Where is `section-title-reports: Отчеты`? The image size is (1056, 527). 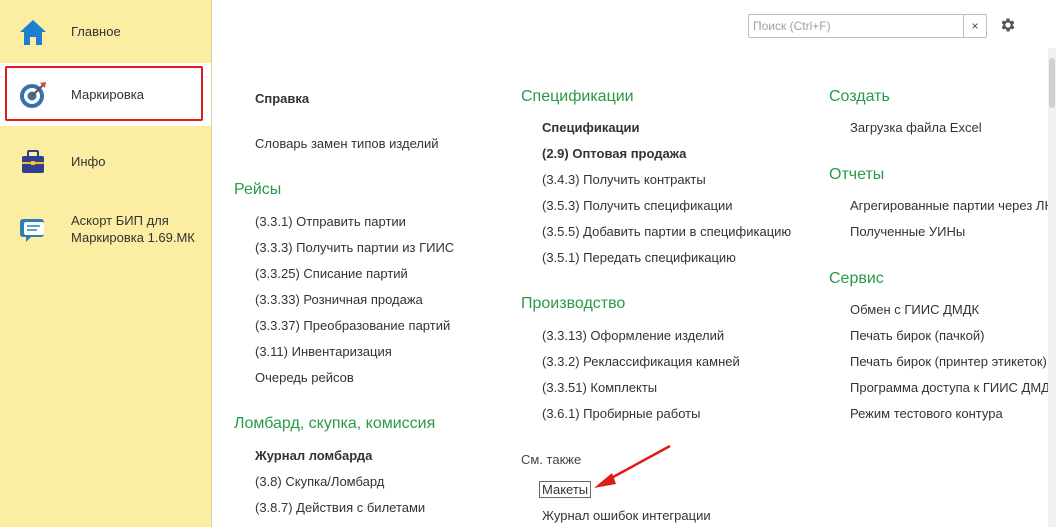
section-title-reports: Отчеты is located at coordinates (857, 174).